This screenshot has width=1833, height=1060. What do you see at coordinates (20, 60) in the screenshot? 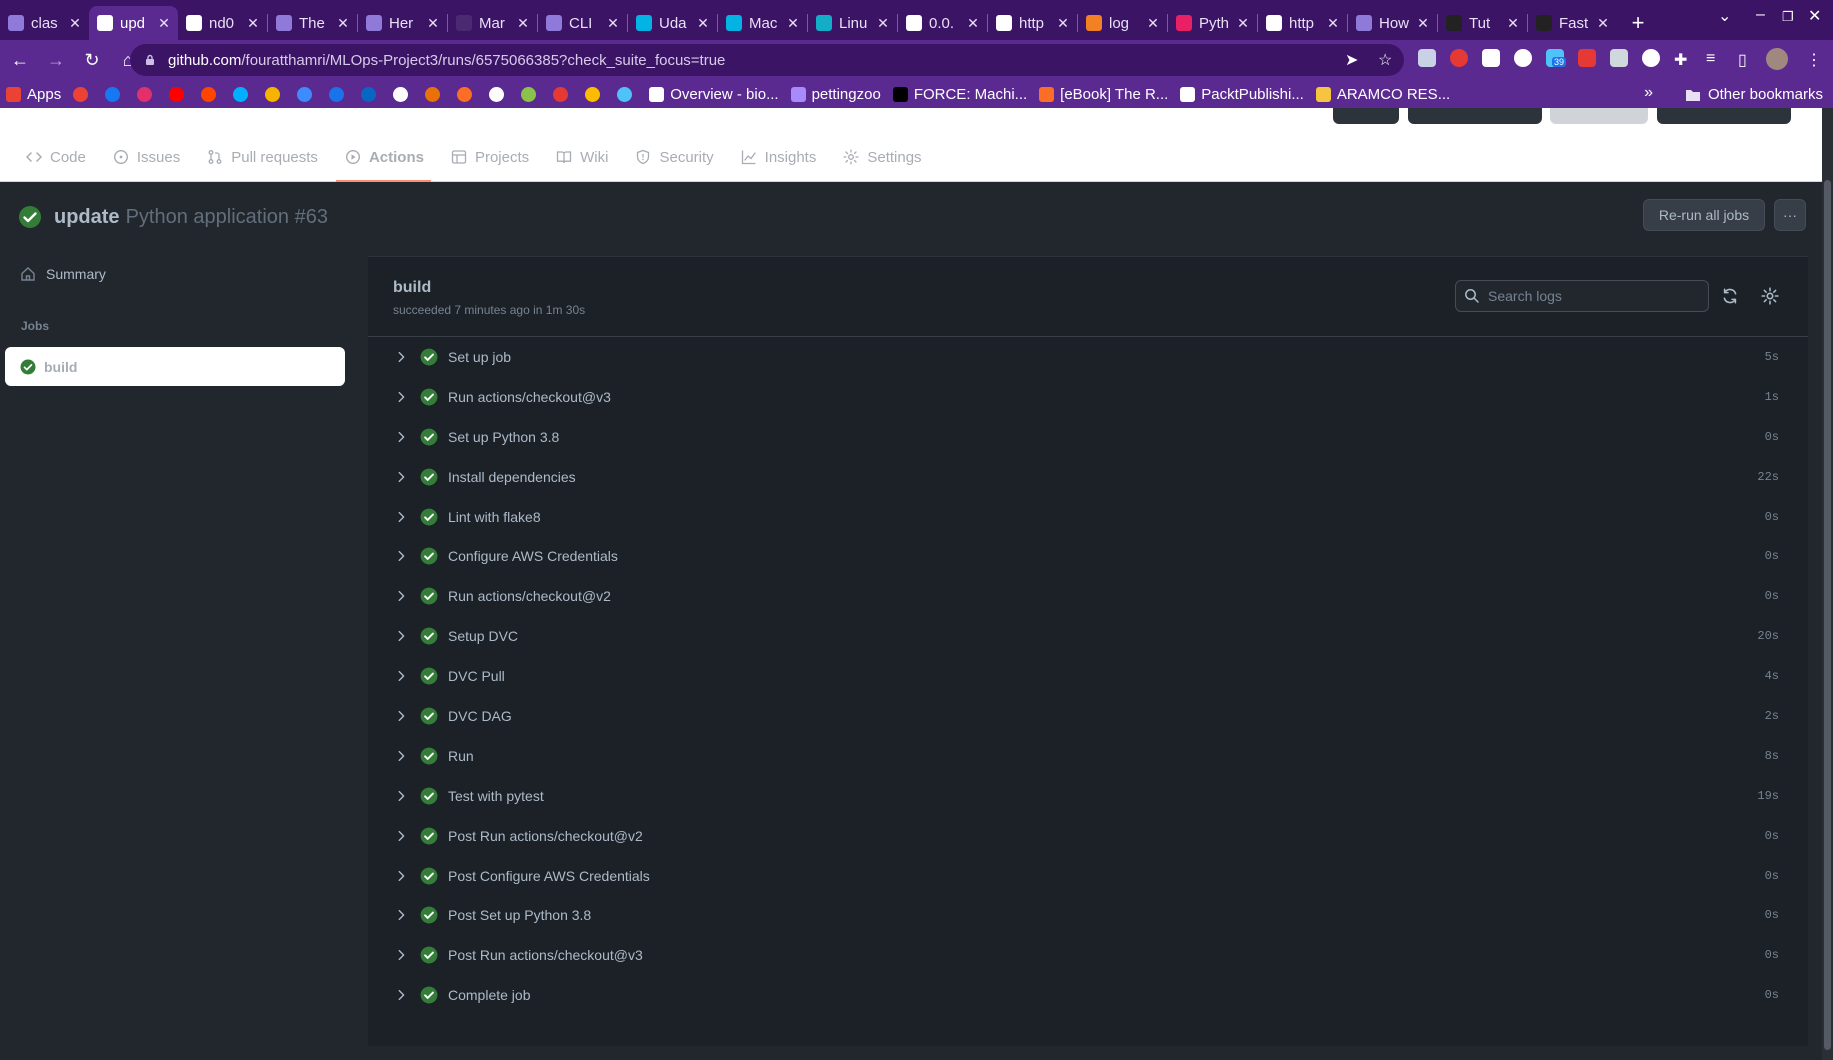
I see `back-icon: ←` at bounding box center [20, 60].